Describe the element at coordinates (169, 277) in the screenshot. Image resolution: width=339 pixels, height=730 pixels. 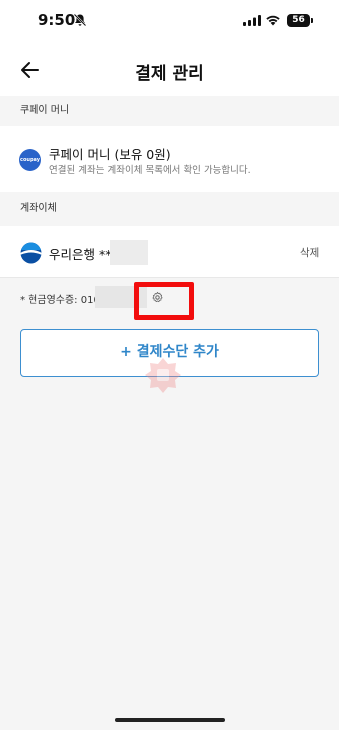
I see `divider` at that location.